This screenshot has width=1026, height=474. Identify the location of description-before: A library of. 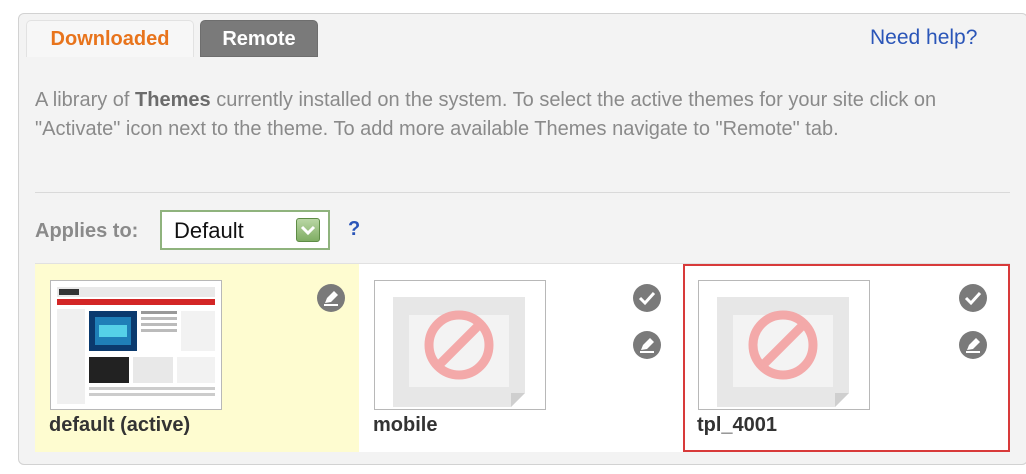
(85, 100).